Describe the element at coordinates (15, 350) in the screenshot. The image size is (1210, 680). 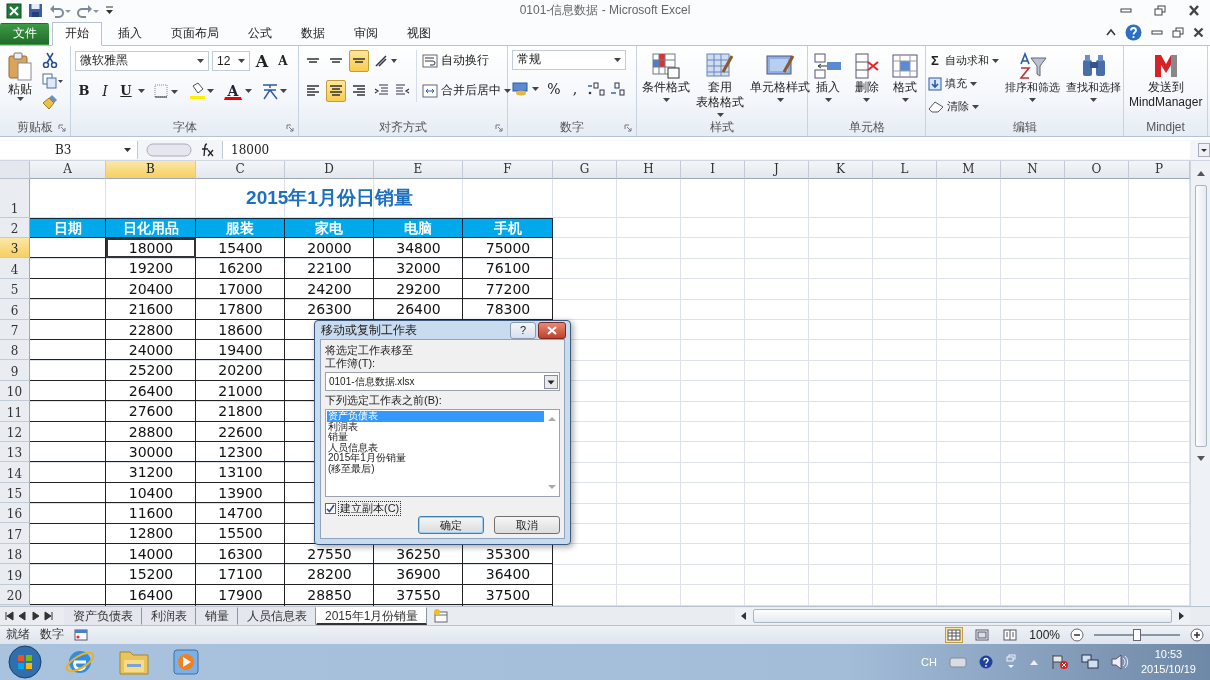
I see `row-header: 8` at that location.